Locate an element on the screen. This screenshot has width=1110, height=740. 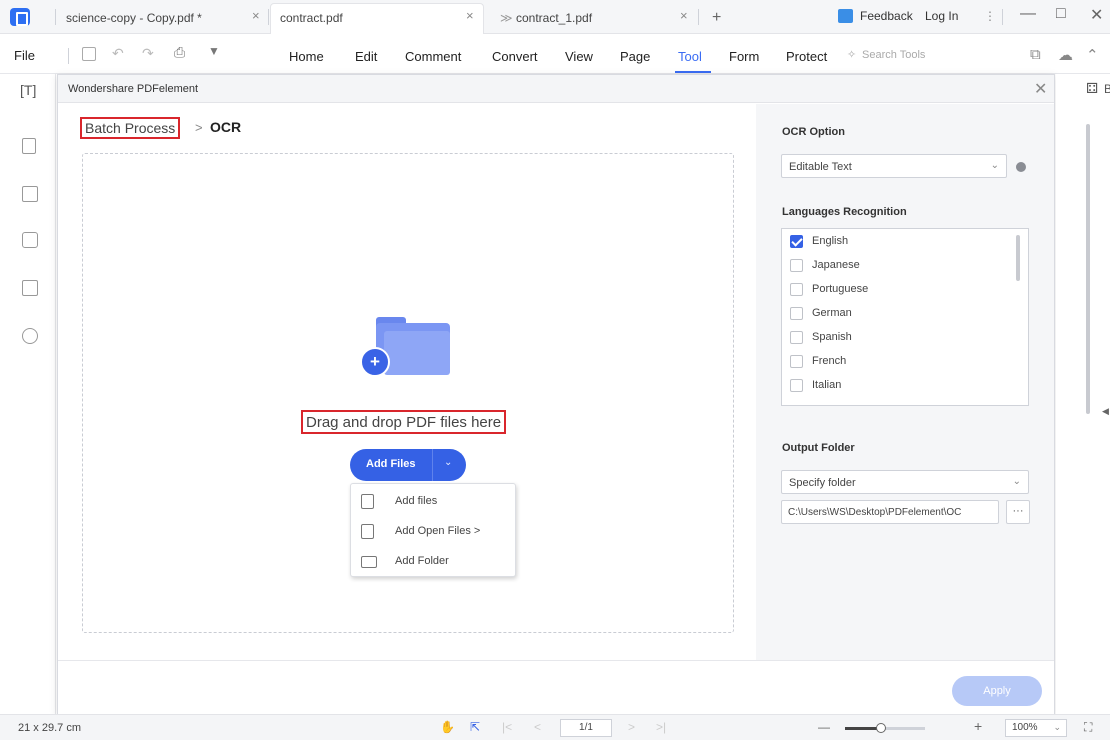
add-icon: + is located at coordinates (375, 362).